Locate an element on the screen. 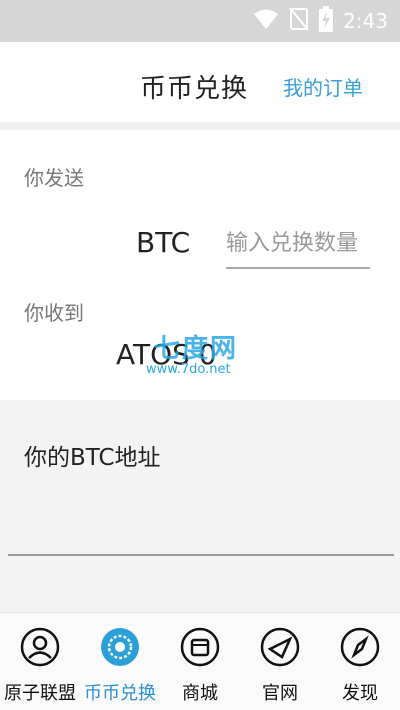 The image size is (400, 710). shop-icon is located at coordinates (200, 647).